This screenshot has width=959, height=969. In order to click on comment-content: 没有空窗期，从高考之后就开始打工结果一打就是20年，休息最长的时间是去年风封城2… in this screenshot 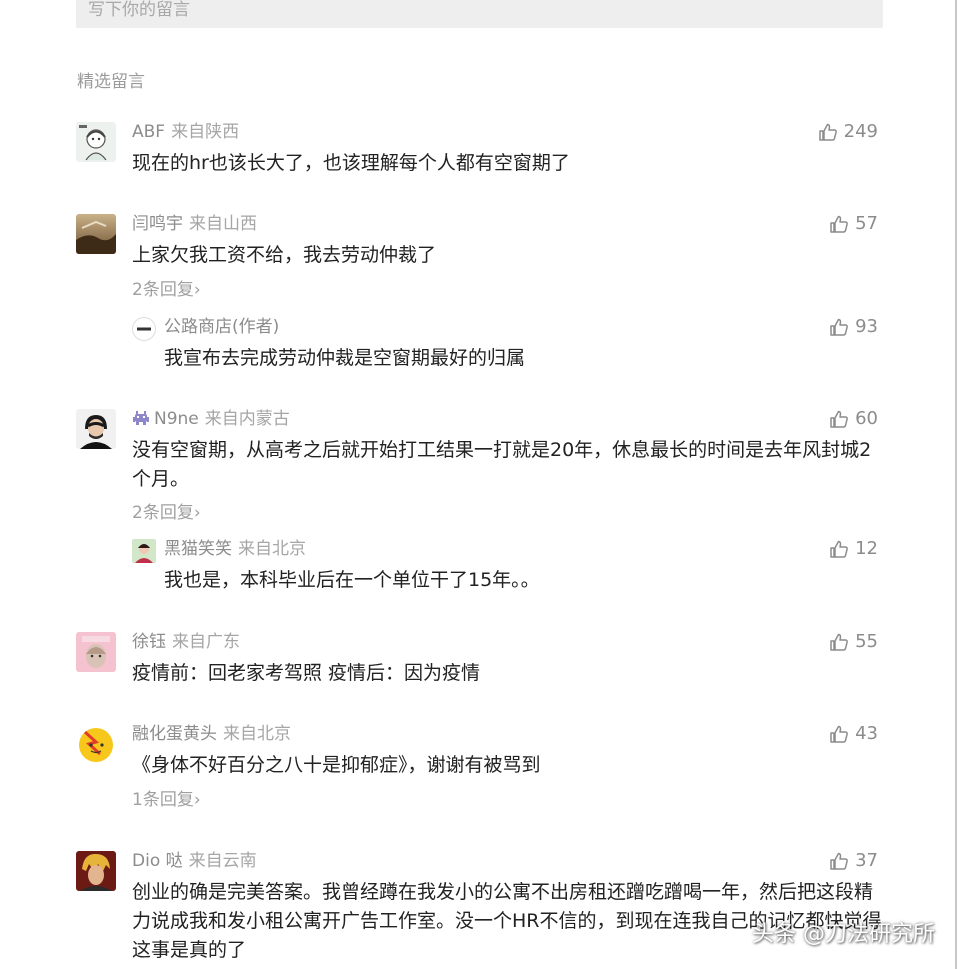, I will do `click(502, 464)`.